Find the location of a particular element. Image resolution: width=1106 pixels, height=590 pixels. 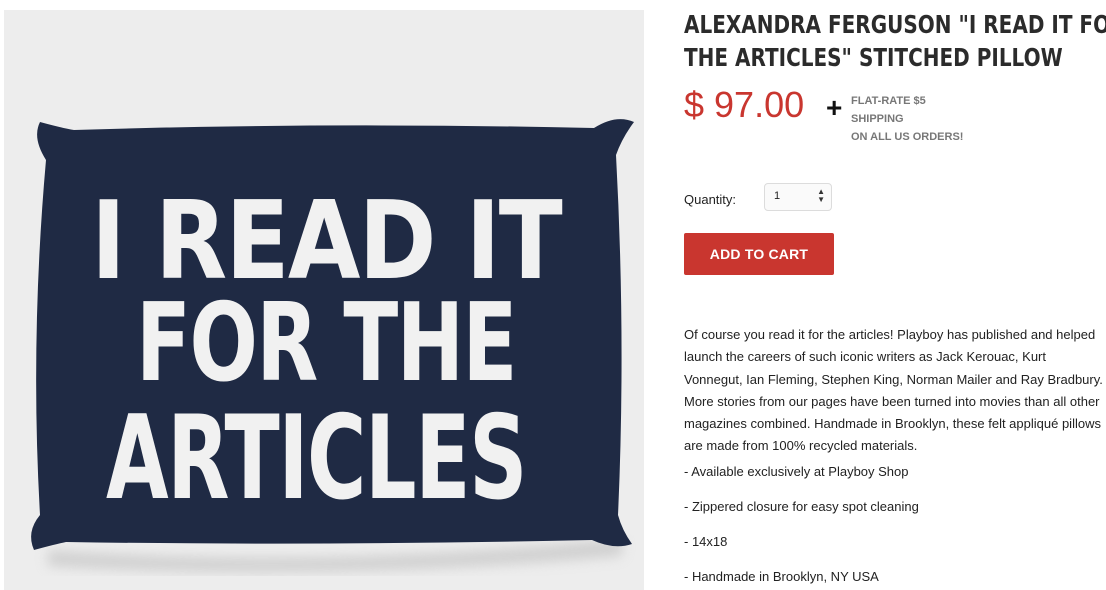

shipping-line-2: SHIPPING is located at coordinates (877, 119).